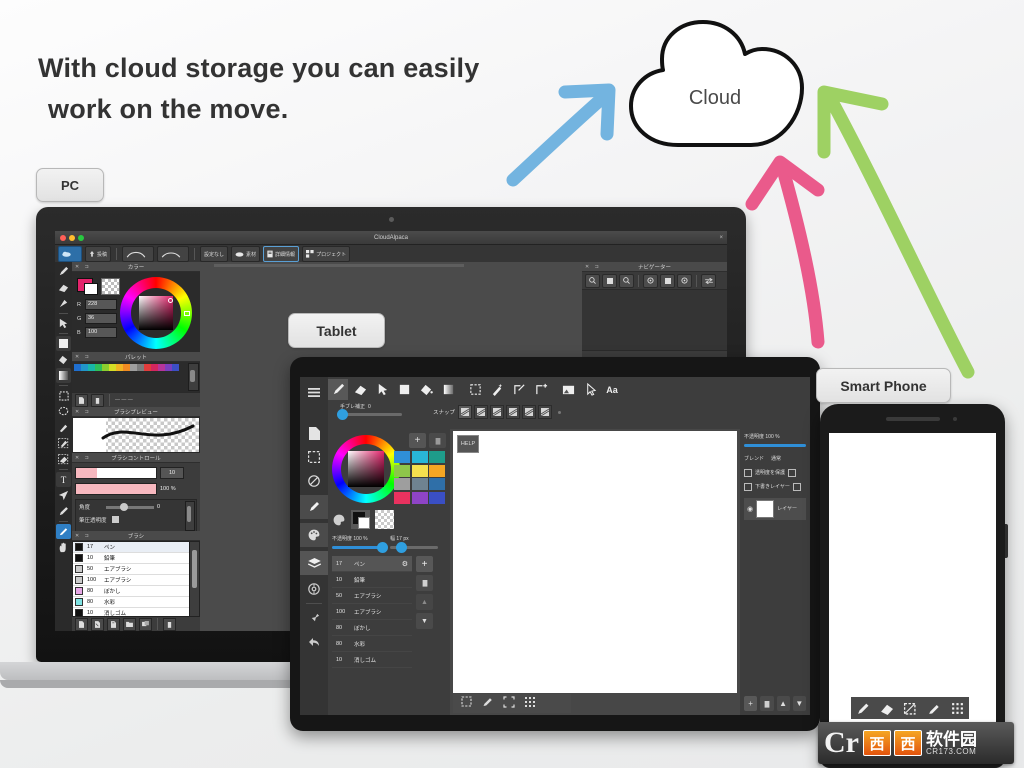  What do you see at coordinates (110, 286) in the screenshot?
I see `transparent-swatch` at bounding box center [110, 286].